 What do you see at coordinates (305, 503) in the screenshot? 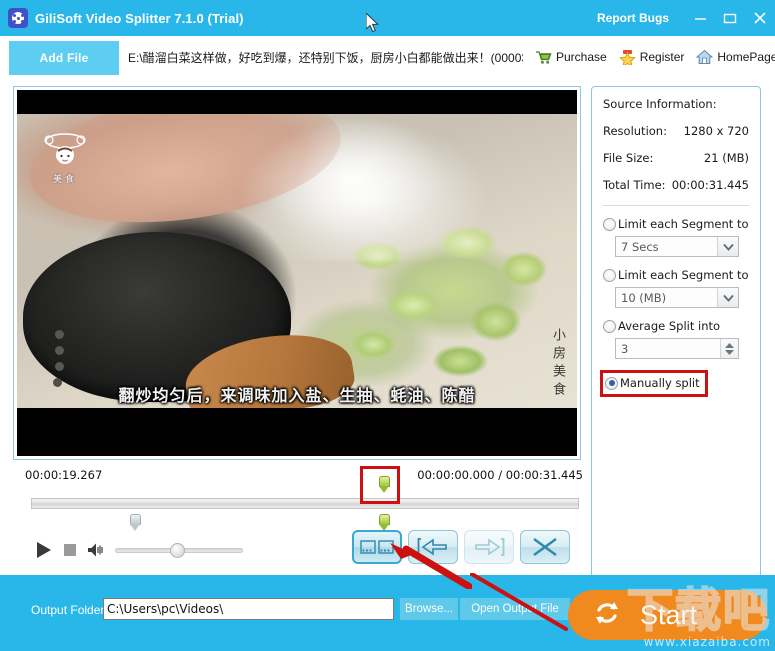
I see `timeline-track` at bounding box center [305, 503].